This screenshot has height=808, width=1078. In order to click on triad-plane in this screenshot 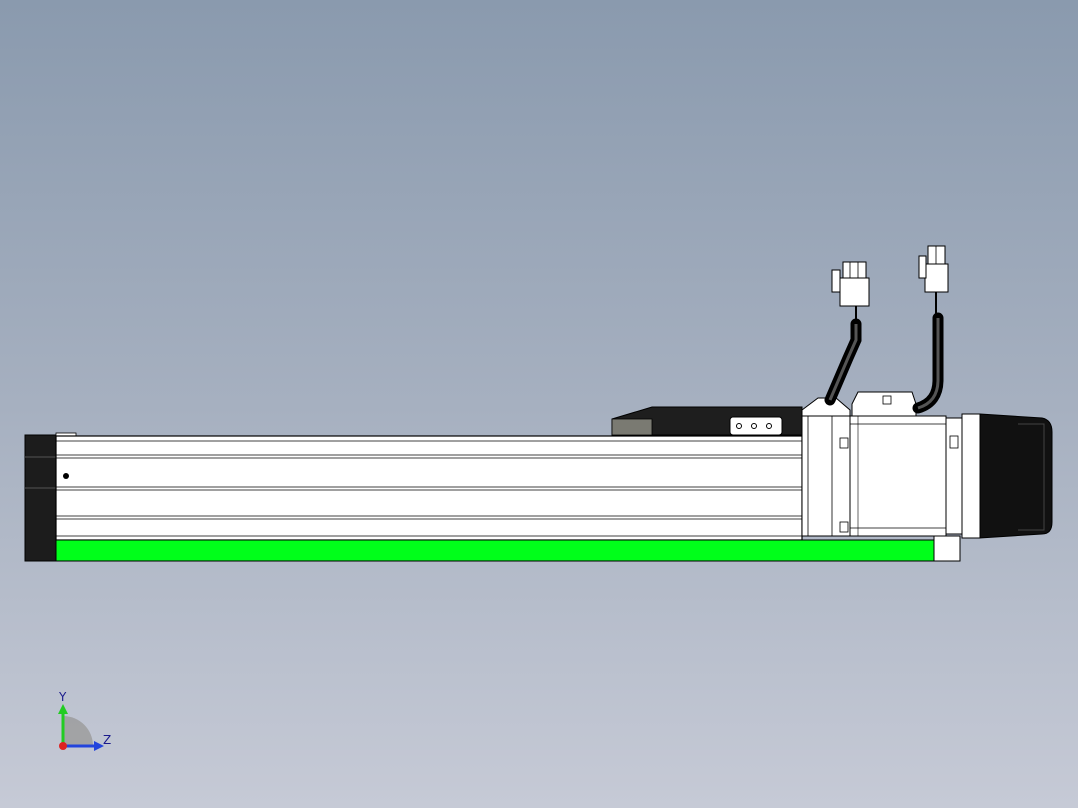, I will do `click(78, 731)`.